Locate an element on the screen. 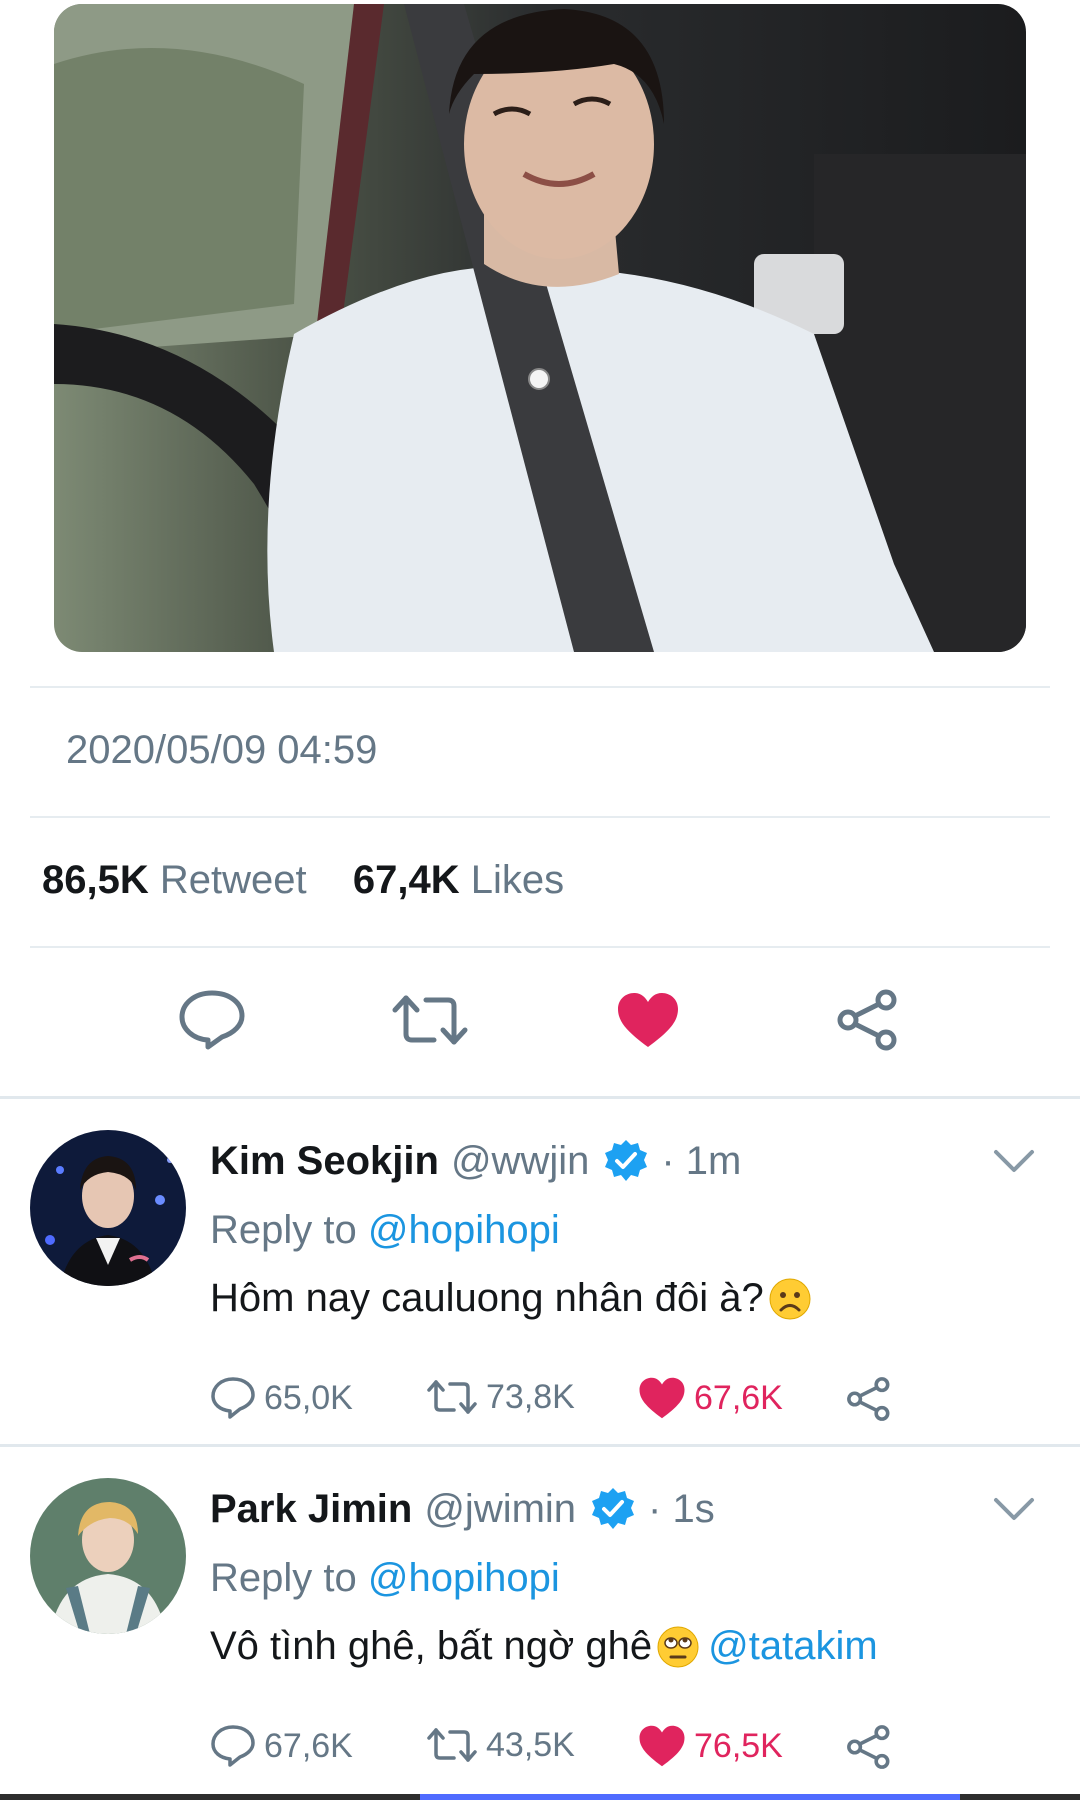 This screenshot has height=1800, width=1080. reply-text: Hôm nay cauluong nhân đôi à? is located at coordinates (511, 1298).